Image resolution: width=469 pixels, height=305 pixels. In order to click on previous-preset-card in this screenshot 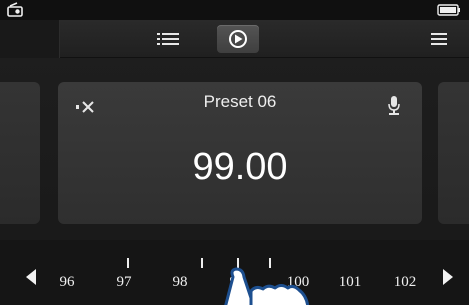, I will do `click(20, 153)`.